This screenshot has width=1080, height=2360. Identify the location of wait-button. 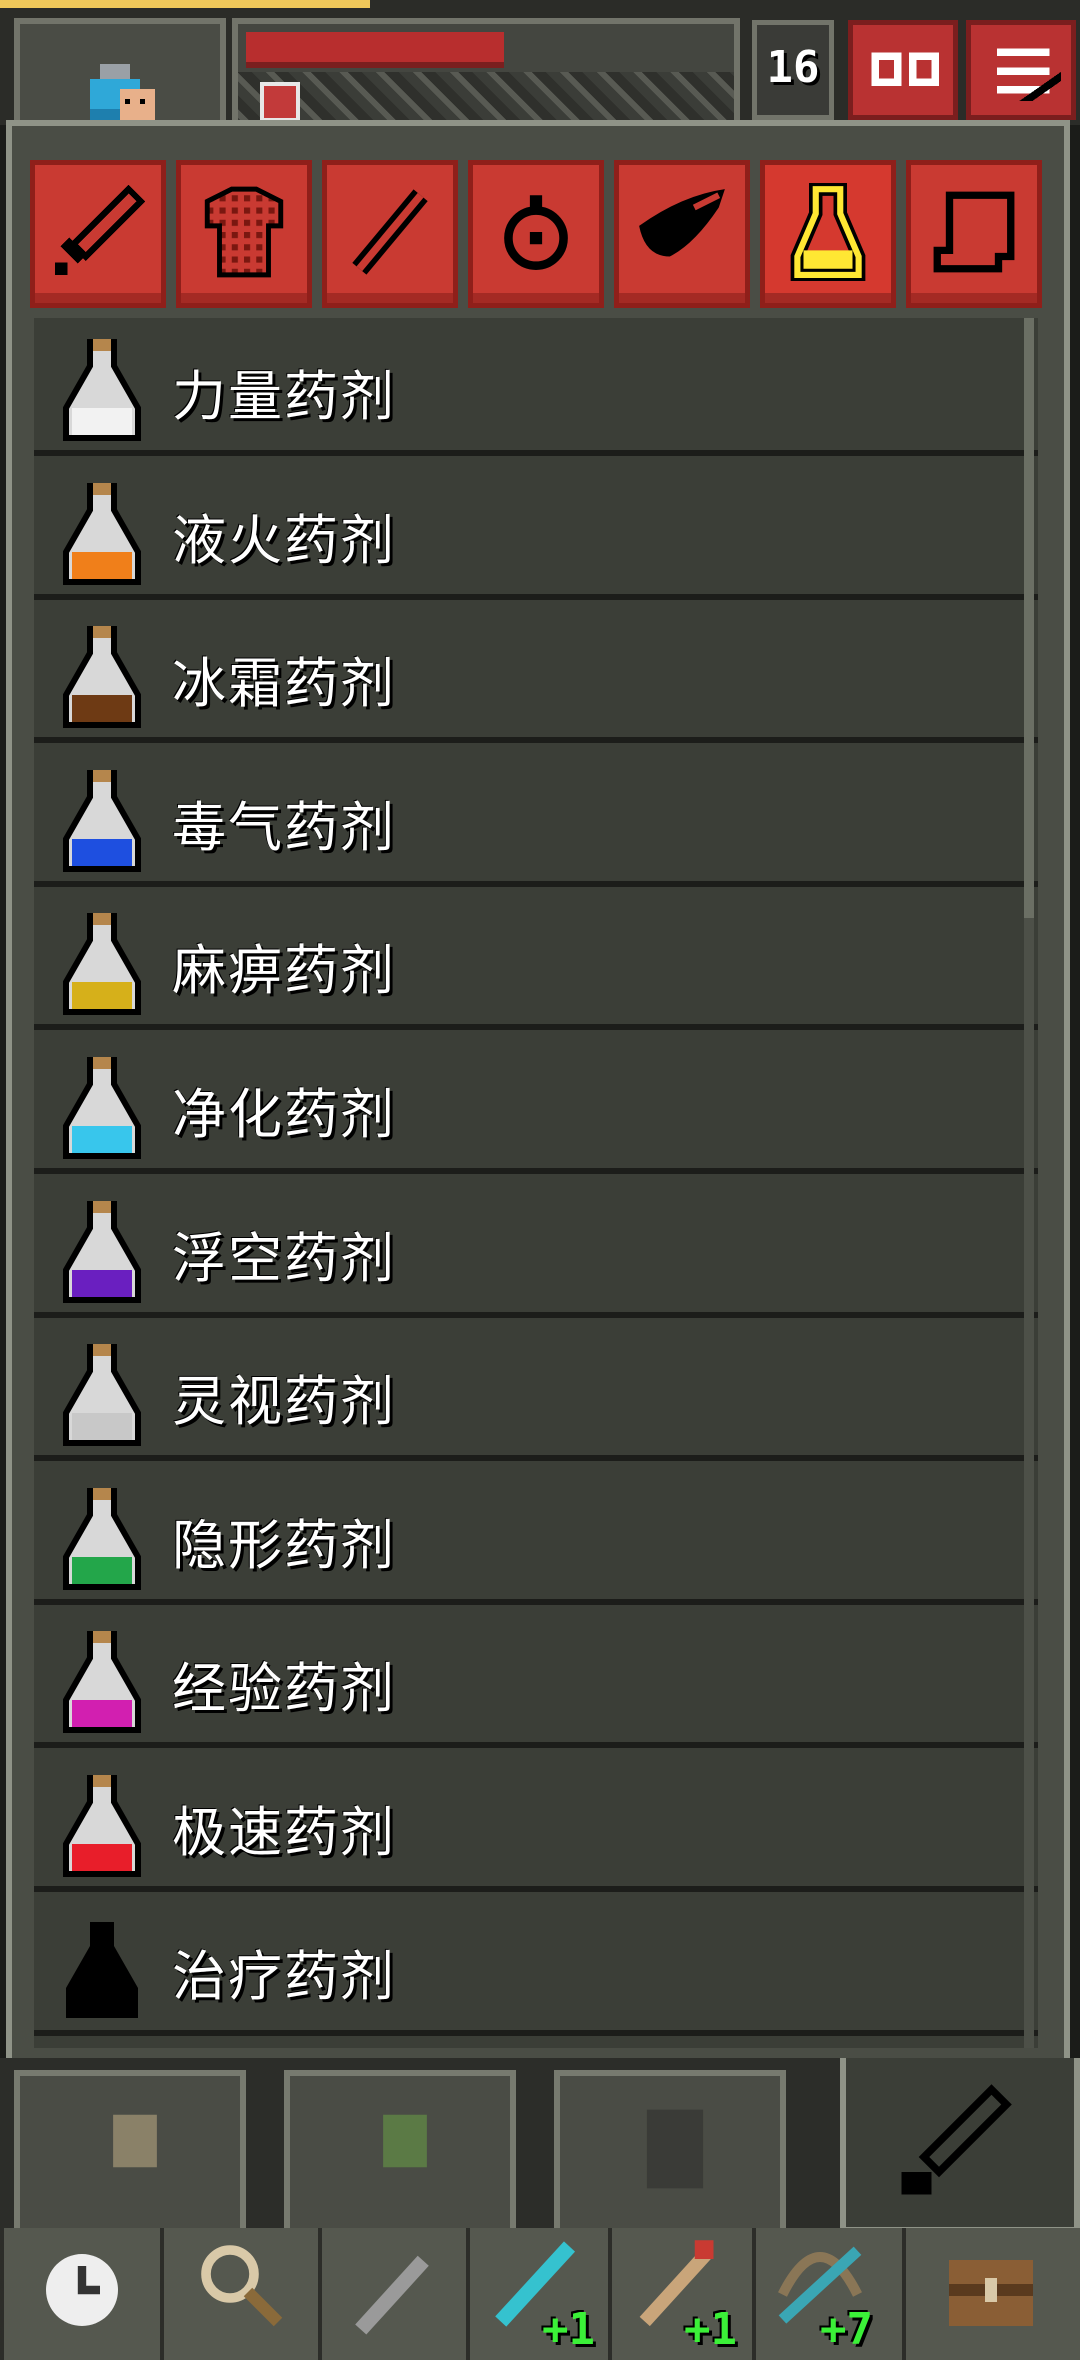
(80, 2294).